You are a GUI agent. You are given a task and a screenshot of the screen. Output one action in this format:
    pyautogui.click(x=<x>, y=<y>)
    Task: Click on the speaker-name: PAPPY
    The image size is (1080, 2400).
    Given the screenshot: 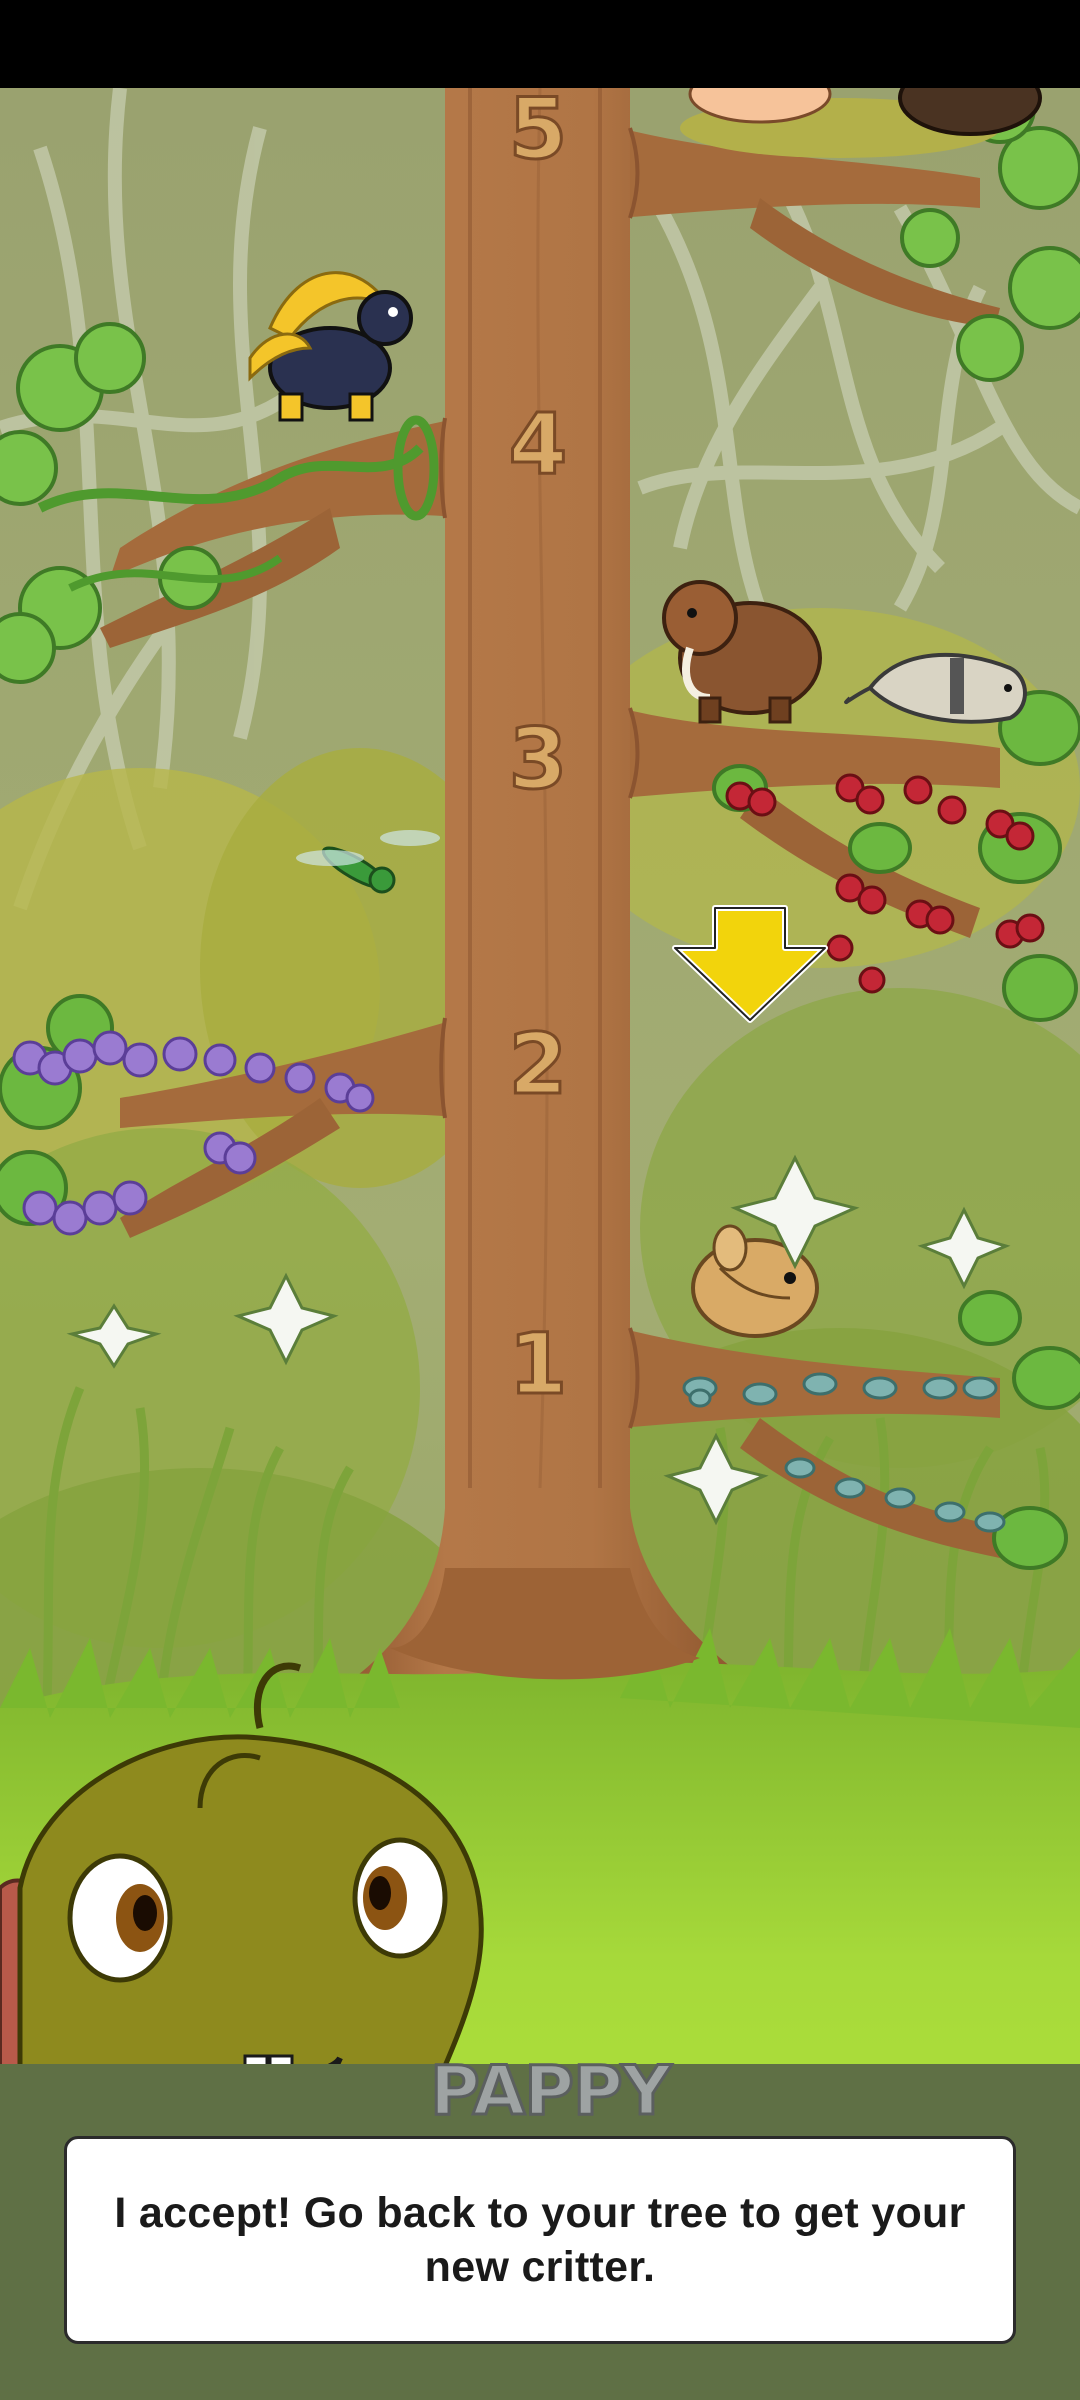 What is the action you would take?
    pyautogui.click(x=551, y=2092)
    